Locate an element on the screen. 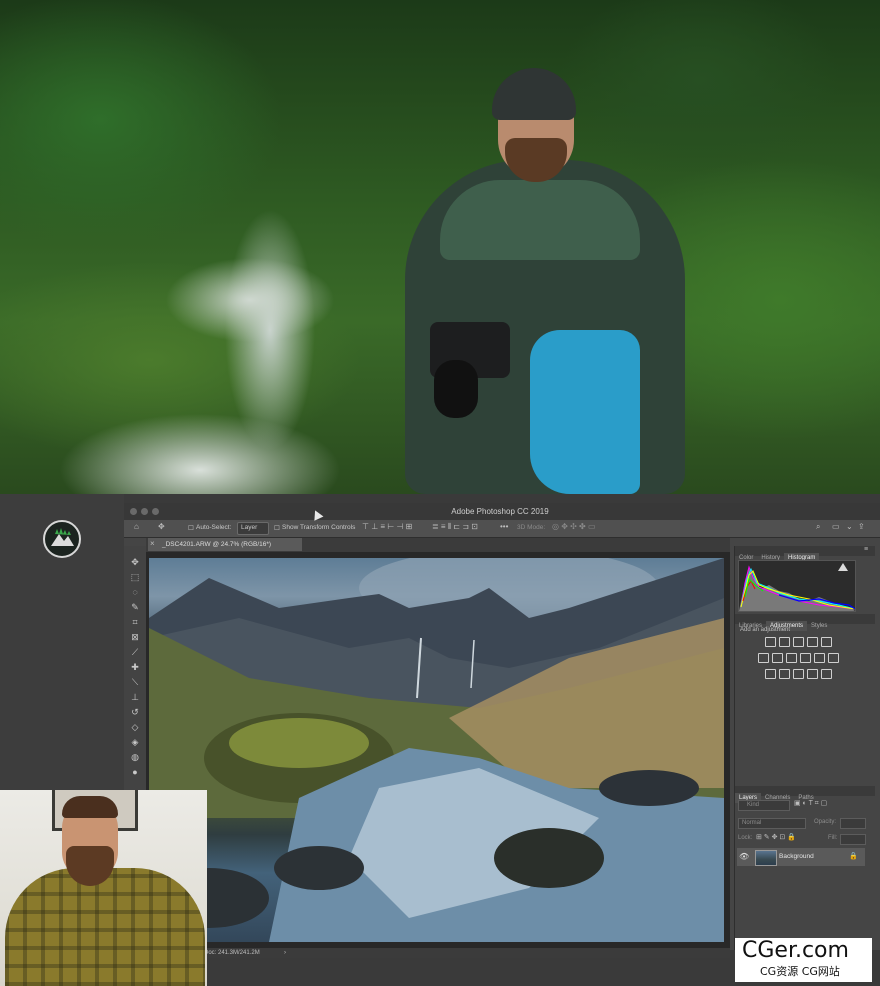 The width and height of the screenshot is (880, 986). eyedropper-tool-icon: ⟋ is located at coordinates (135, 652).